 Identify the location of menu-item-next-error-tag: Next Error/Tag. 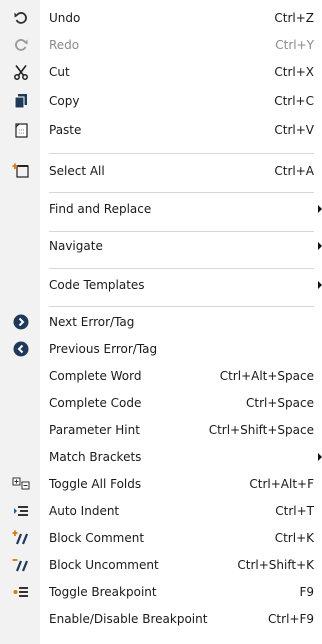
(161, 322).